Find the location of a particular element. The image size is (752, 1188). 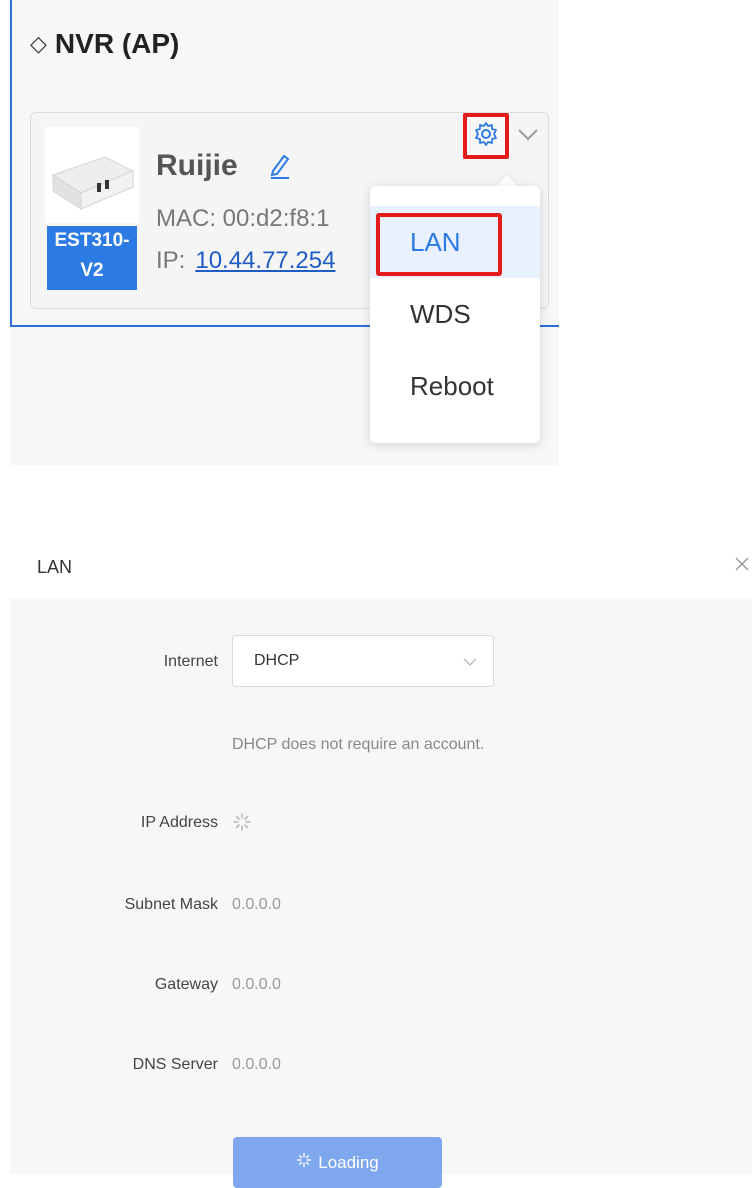

model-line-2: V2 is located at coordinates (92, 270).